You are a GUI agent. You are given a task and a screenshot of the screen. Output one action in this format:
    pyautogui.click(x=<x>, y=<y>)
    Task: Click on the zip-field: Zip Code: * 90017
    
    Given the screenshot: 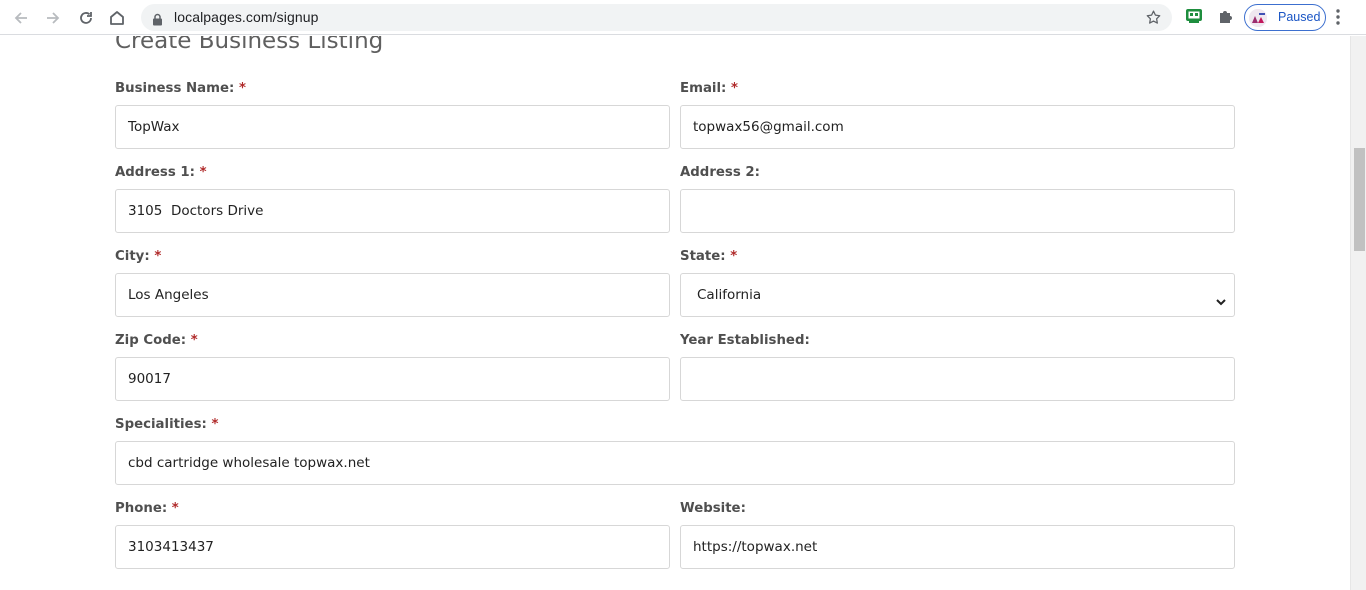 What is the action you would take?
    pyautogui.click(x=392, y=367)
    